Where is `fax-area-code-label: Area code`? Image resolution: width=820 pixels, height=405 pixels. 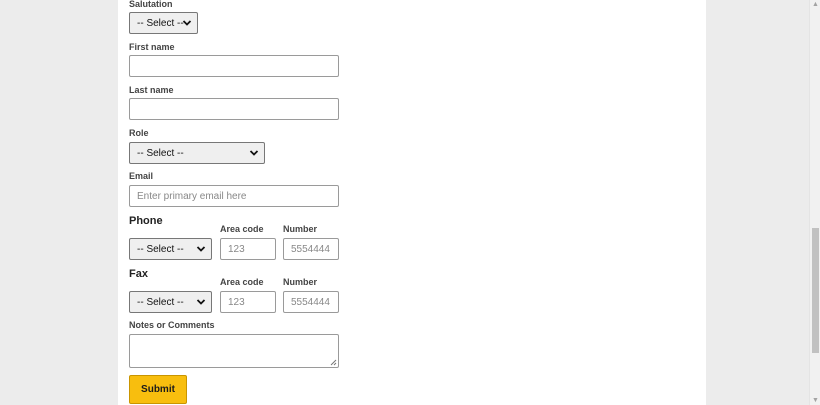
fax-area-code-label: Area code is located at coordinates (242, 282).